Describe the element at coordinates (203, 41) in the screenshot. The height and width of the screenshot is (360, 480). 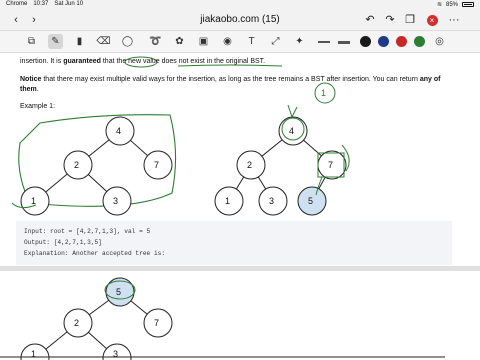
I see `image-icon: ▣` at that location.